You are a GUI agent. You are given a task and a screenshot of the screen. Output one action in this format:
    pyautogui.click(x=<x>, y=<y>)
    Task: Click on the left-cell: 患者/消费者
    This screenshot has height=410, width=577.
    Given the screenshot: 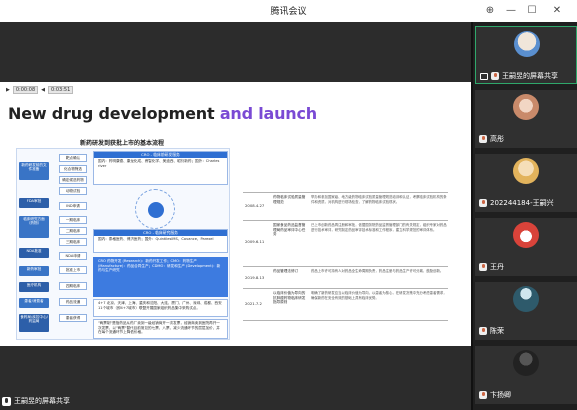 What is the action you would take?
    pyautogui.click(x=34, y=303)
    